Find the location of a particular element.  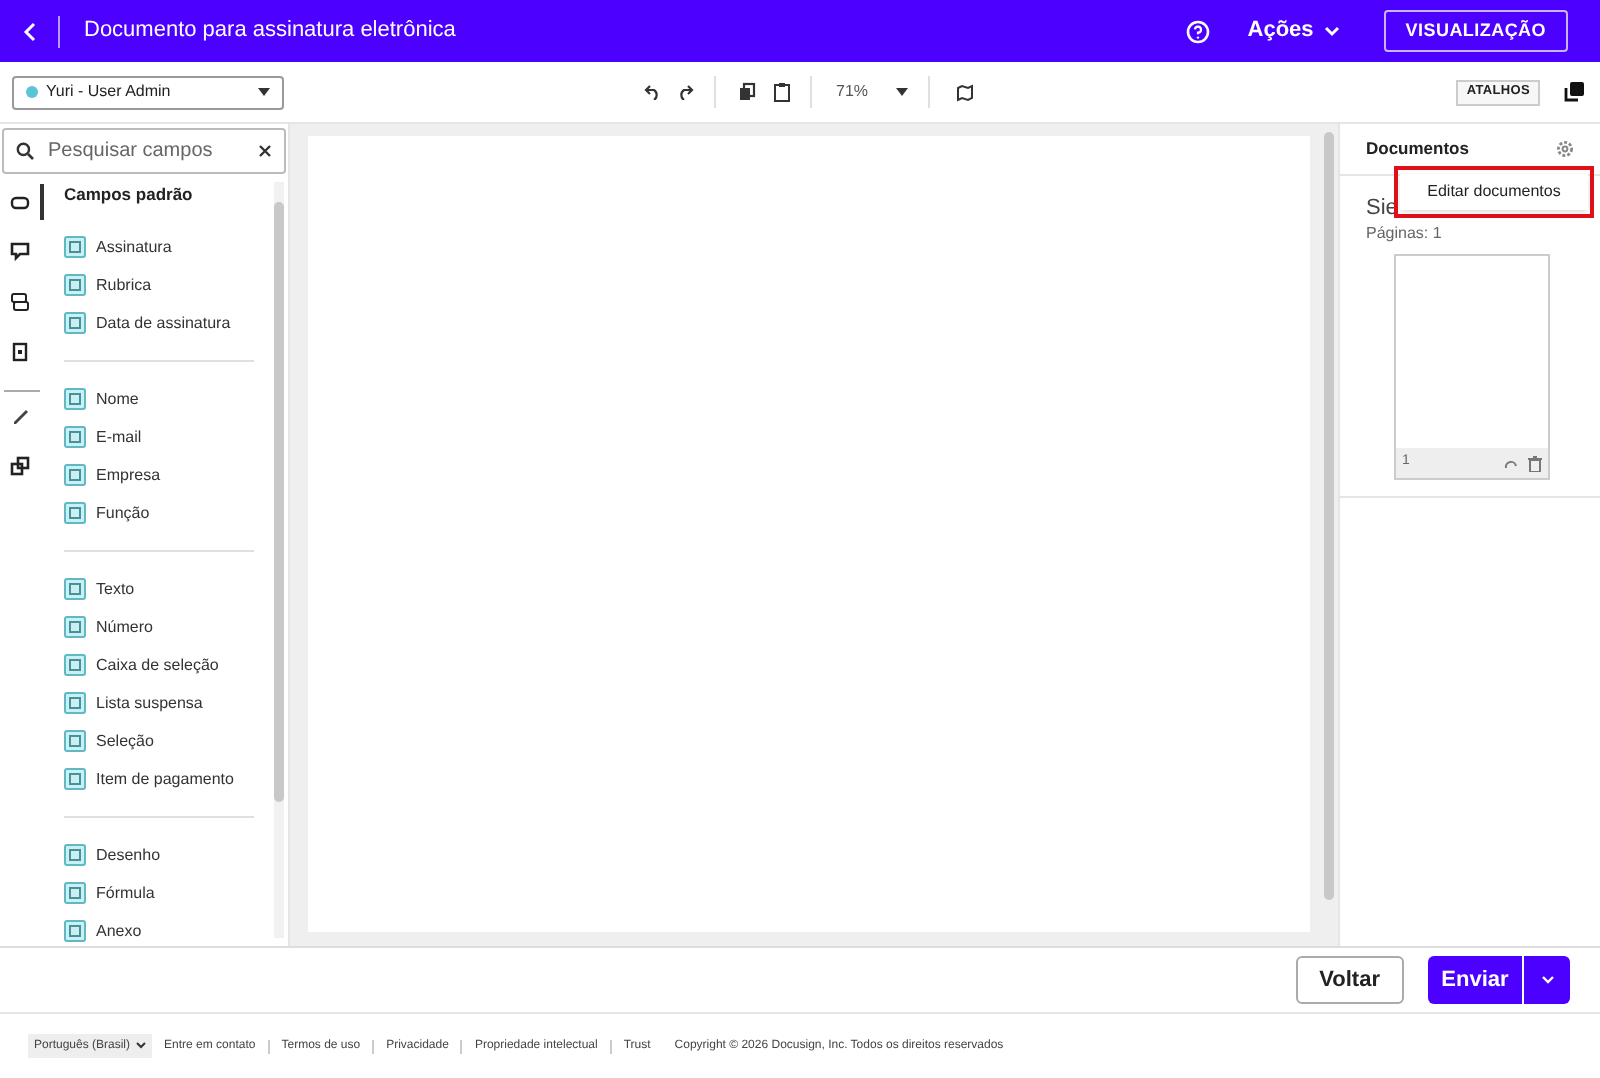

field-item: Número is located at coordinates (161, 627).